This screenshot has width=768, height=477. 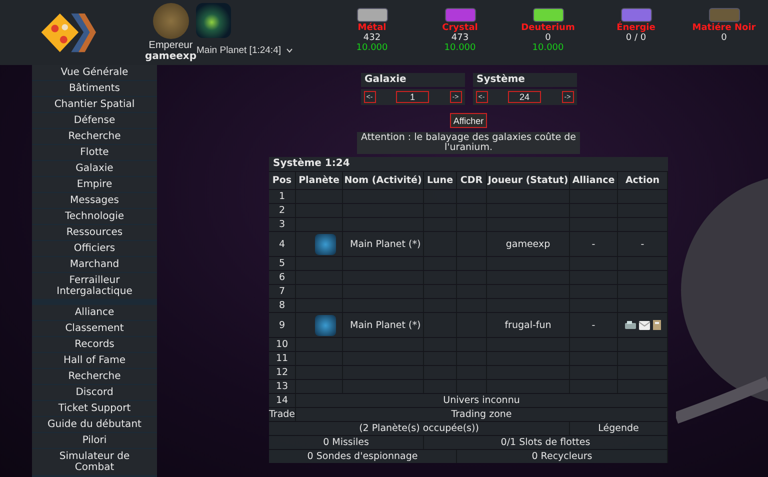 I want to click on note-icon, so click(x=656, y=325).